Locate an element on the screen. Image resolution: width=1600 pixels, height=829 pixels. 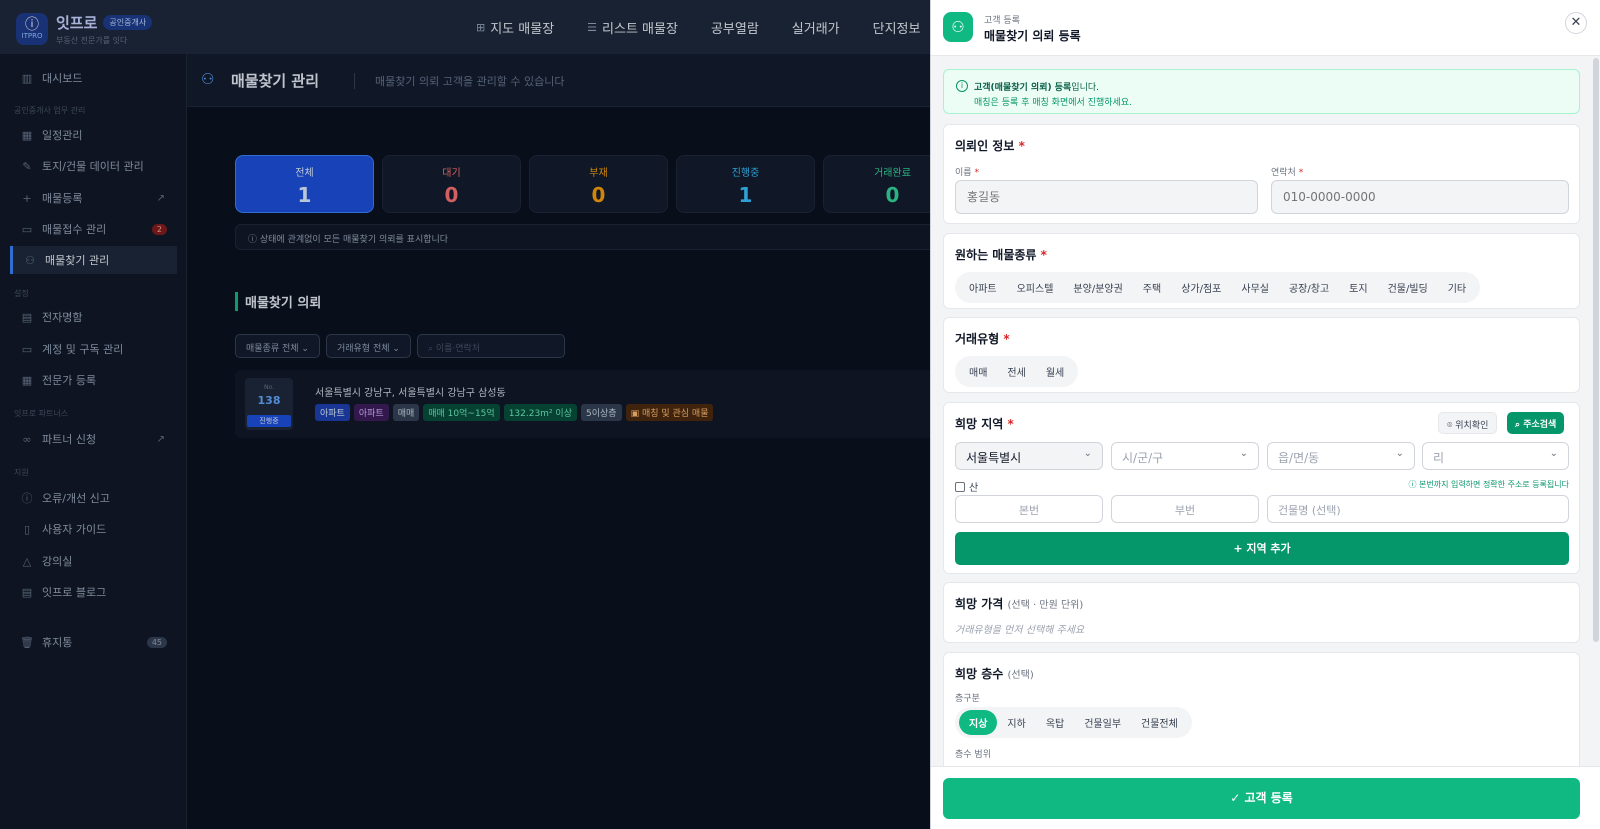
chip-basement: 지하 is located at coordinates (1016, 722).